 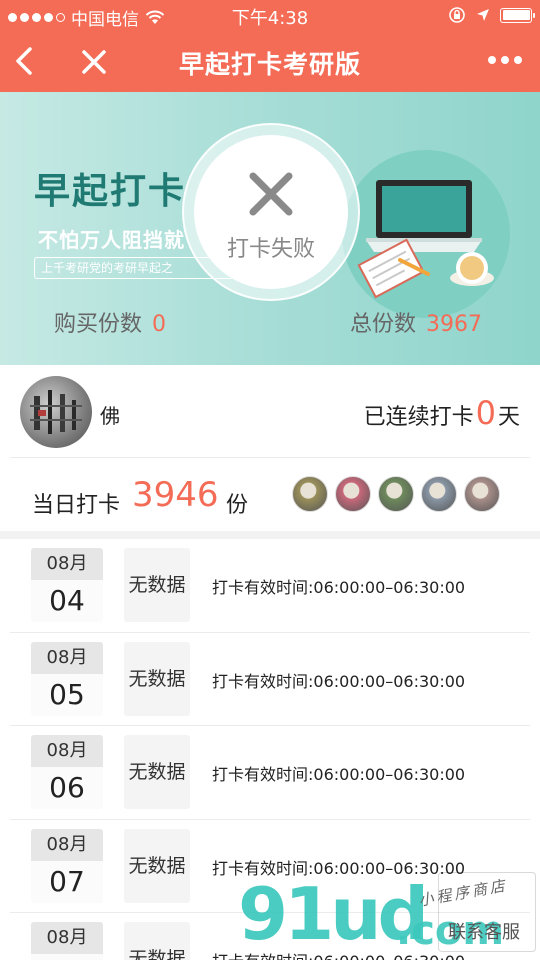 I want to click on date-badge: 08月 05, so click(x=67, y=678).